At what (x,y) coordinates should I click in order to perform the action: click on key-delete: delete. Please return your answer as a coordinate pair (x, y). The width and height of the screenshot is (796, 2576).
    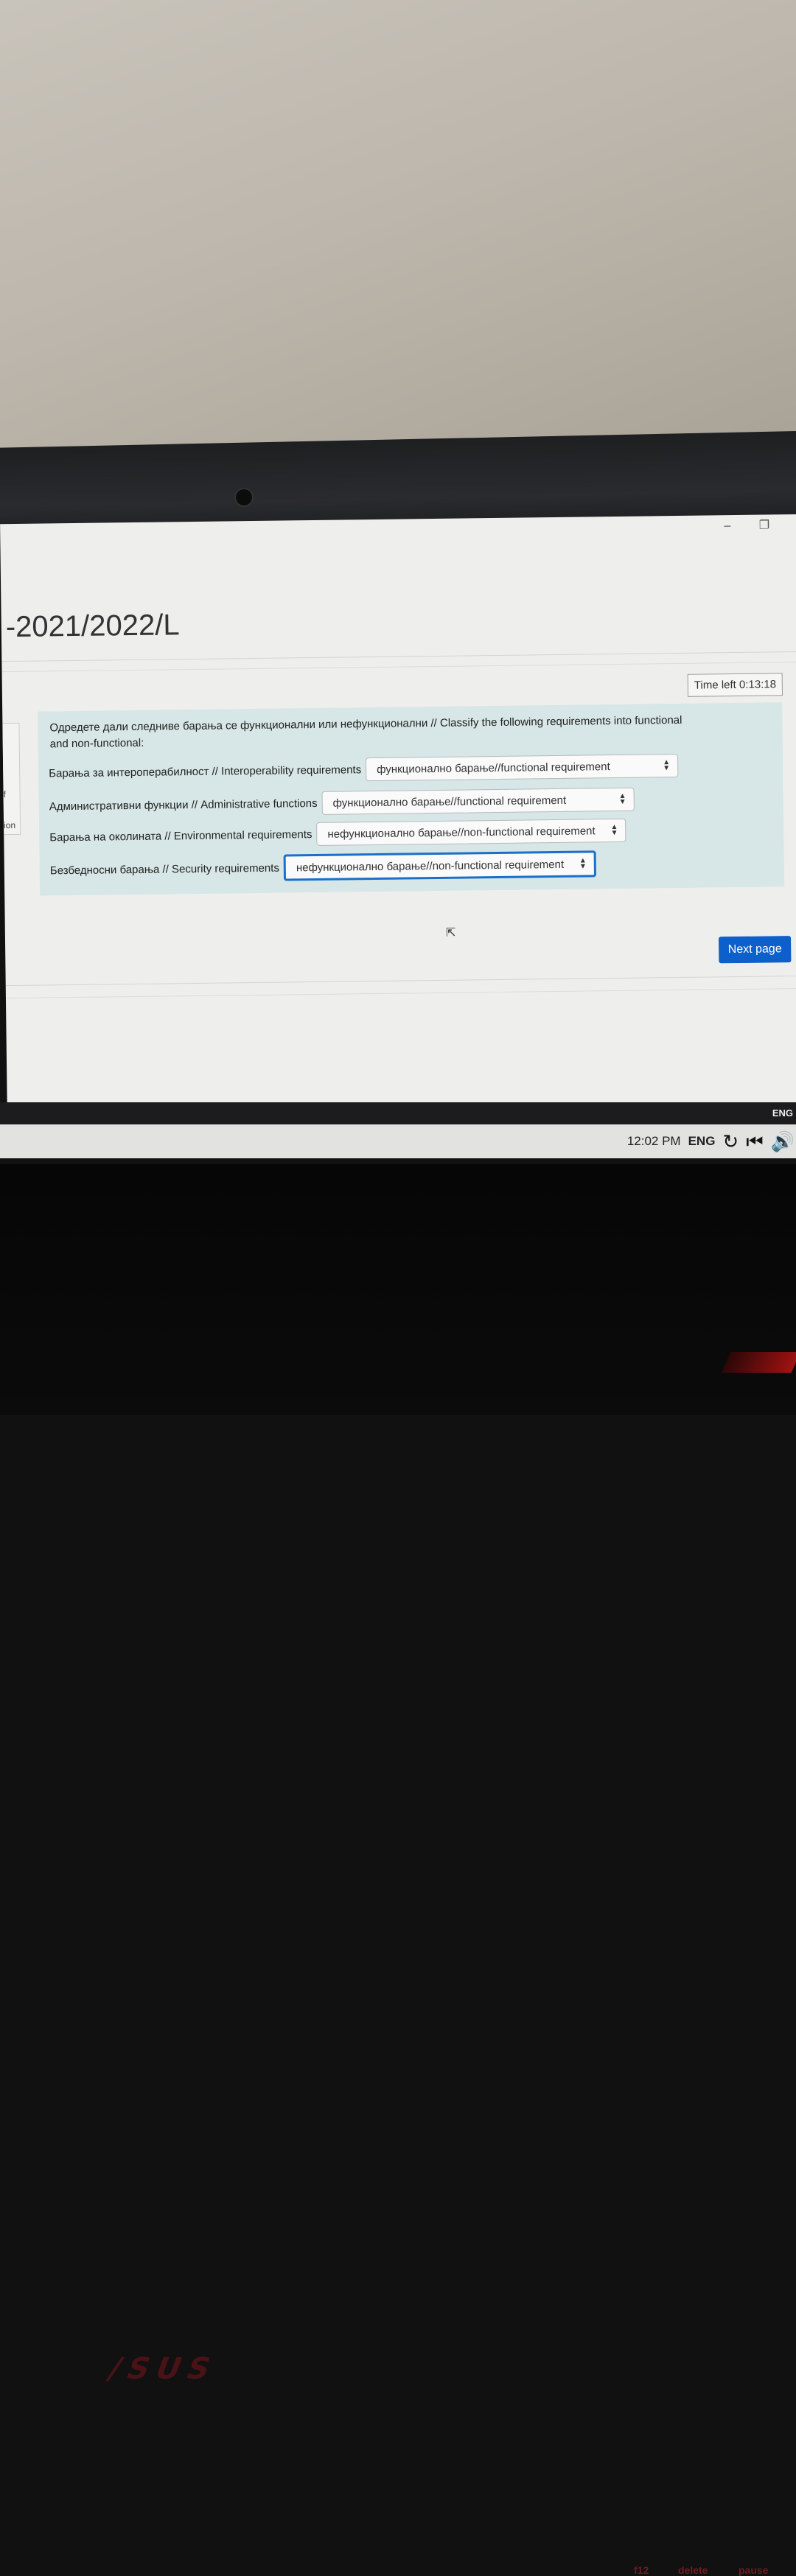
    Looking at the image, I should click on (693, 2570).